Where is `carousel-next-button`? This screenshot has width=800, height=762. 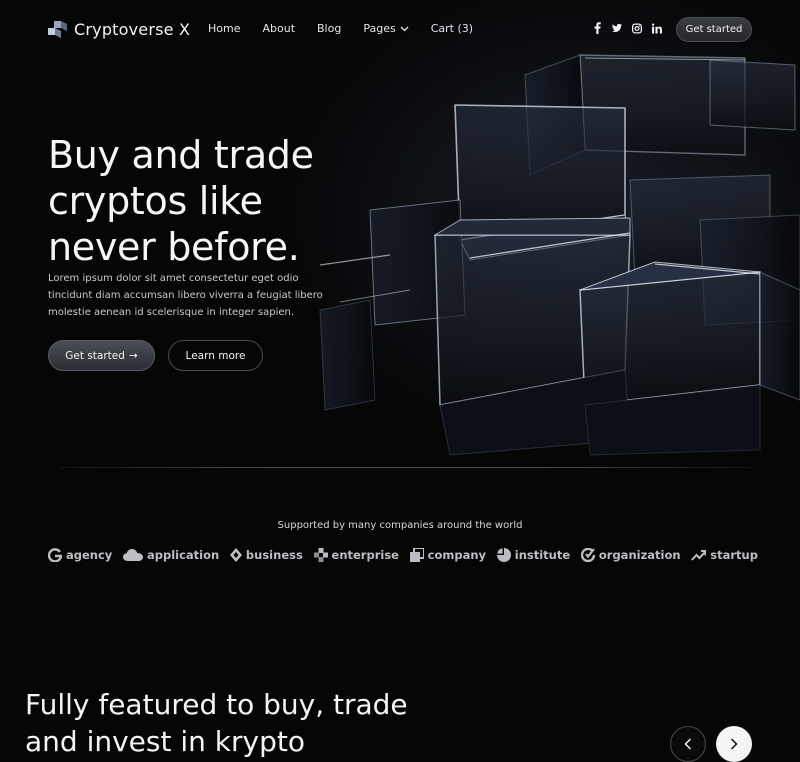 carousel-next-button is located at coordinates (734, 744).